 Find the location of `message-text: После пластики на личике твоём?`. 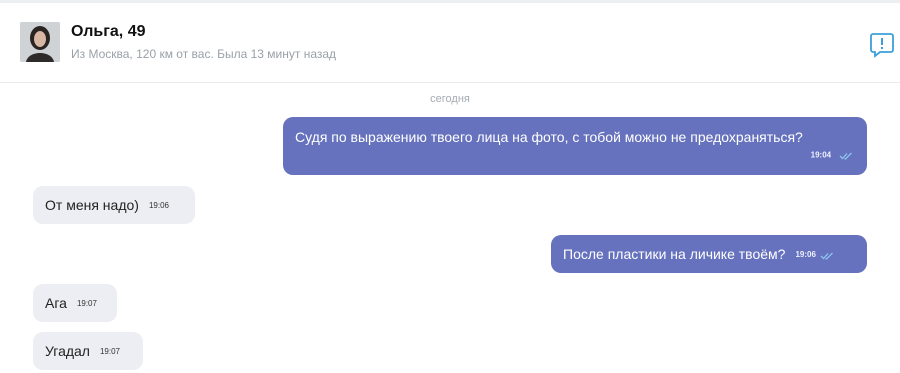

message-text: После пластики на личике твоём? is located at coordinates (674, 254).